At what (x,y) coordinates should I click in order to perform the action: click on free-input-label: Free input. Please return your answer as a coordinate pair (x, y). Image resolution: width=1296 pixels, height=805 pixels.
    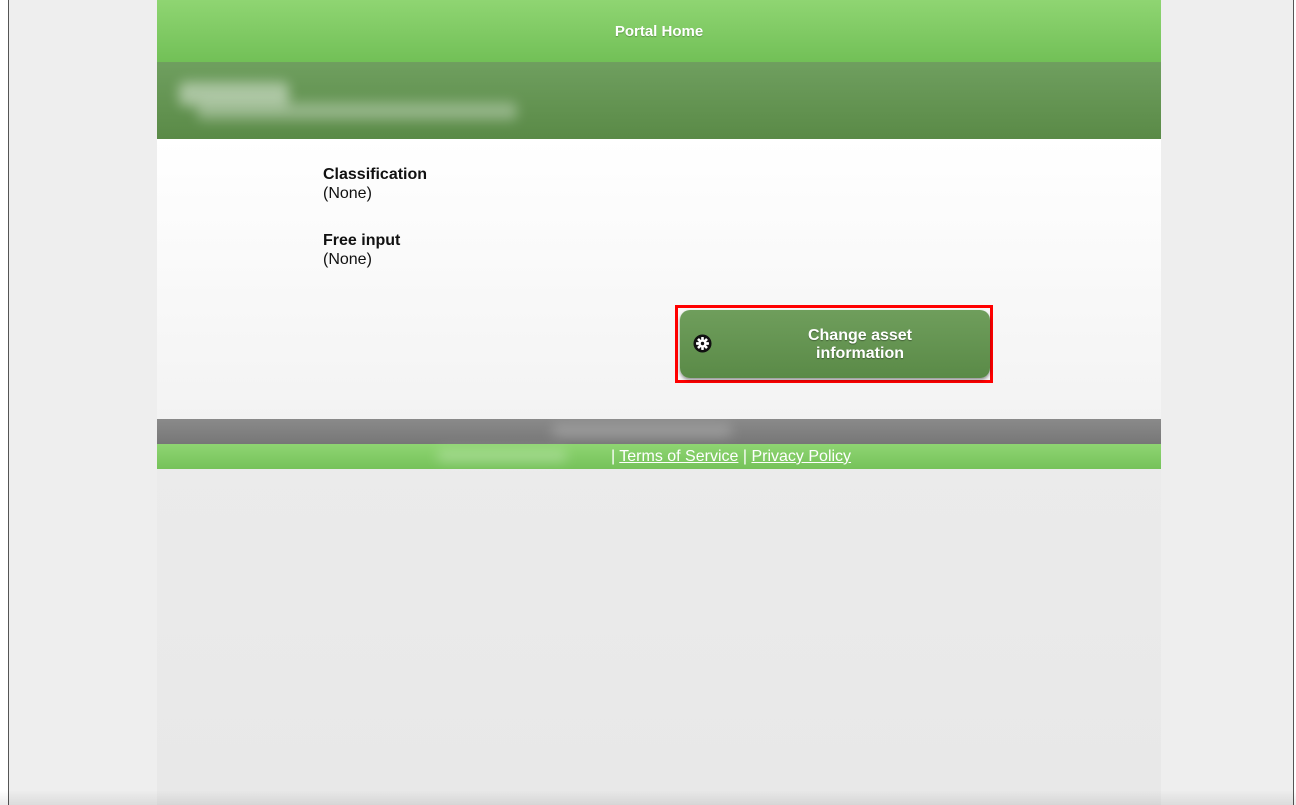
    Looking at the image, I should click on (362, 240).